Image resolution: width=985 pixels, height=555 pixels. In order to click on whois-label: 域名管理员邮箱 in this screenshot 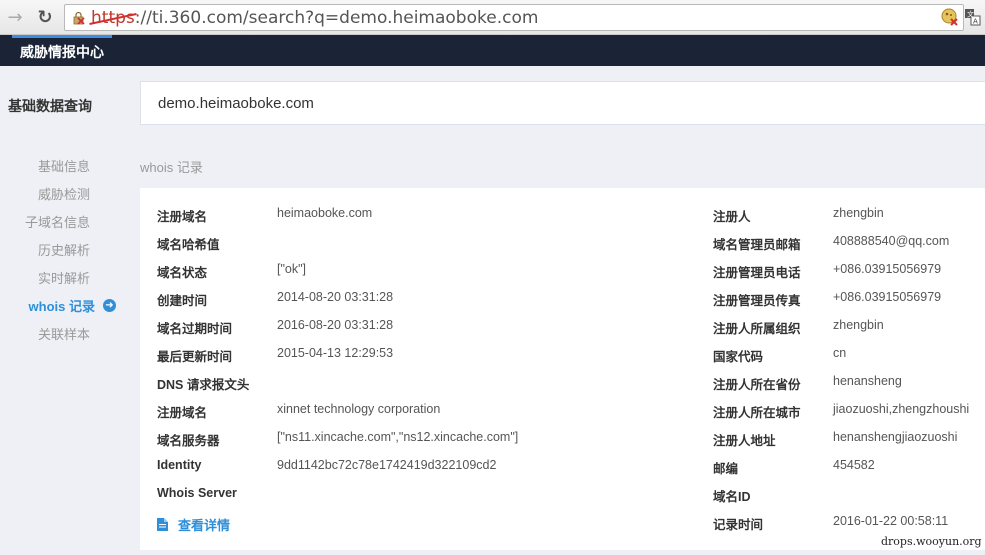, I will do `click(757, 245)`.